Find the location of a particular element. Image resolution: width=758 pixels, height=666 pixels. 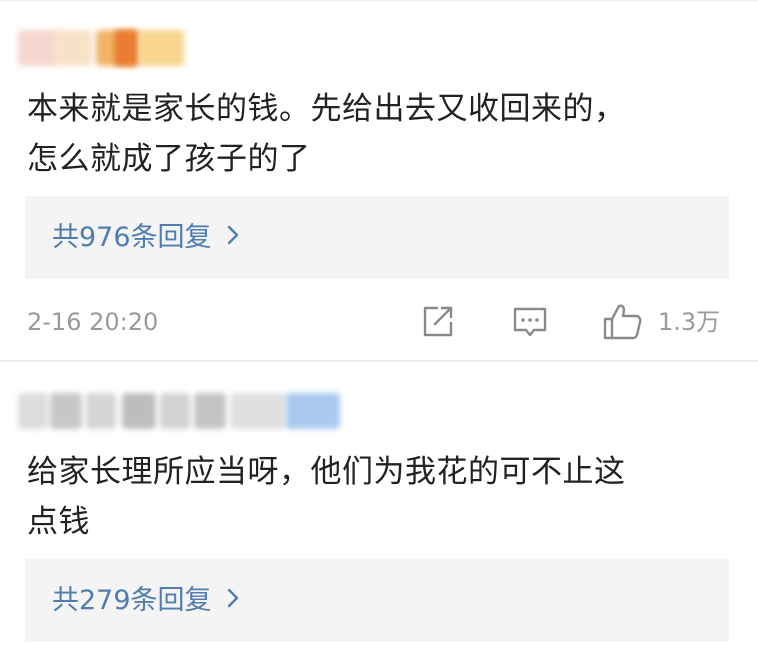

comment-text: 给家长理所应当呀，他们为我花的可不止这 点钱 is located at coordinates (326, 497).